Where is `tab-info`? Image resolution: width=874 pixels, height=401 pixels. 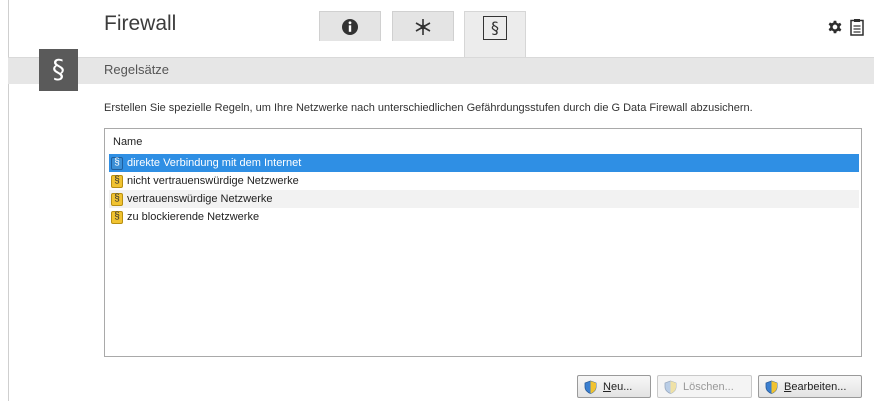 tab-info is located at coordinates (350, 26).